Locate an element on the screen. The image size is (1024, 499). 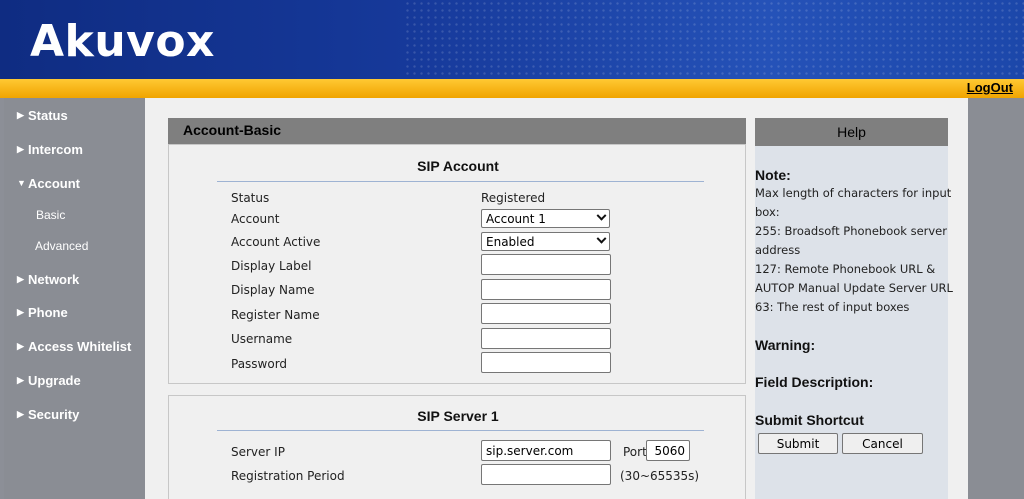
right-margin is located at coordinates (996, 298).